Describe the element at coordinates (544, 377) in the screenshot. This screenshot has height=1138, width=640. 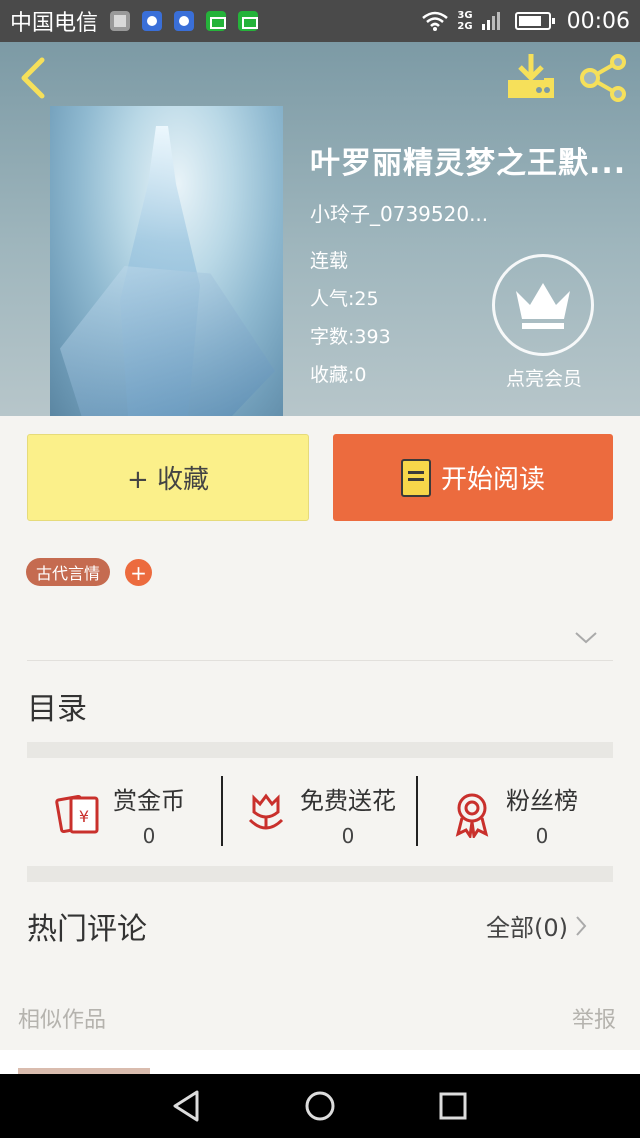
I see `vip-label: 点亮会员` at that location.